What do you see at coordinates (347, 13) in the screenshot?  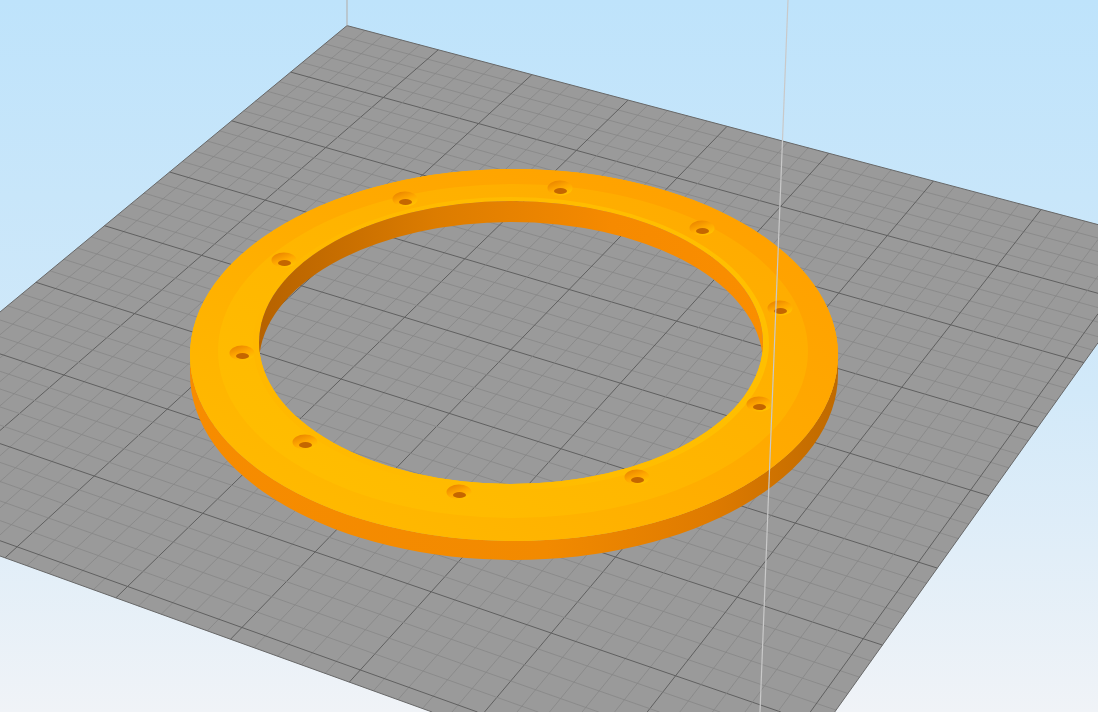 I see `build-volume-edge` at bounding box center [347, 13].